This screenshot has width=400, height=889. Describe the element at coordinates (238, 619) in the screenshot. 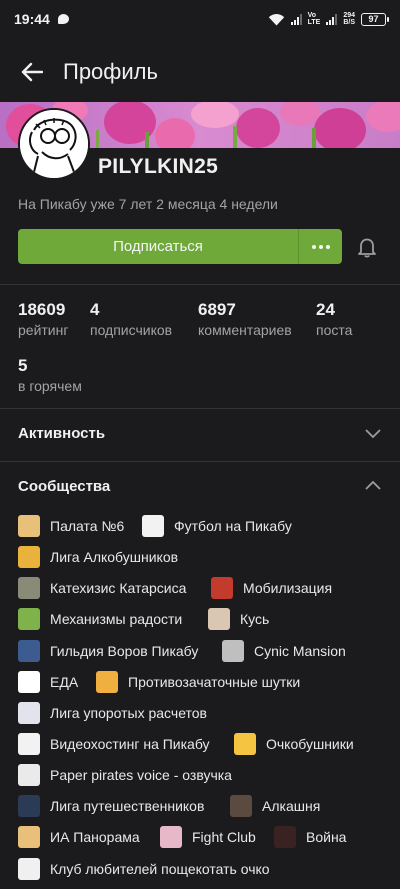

I see `community-item: Кусь` at that location.